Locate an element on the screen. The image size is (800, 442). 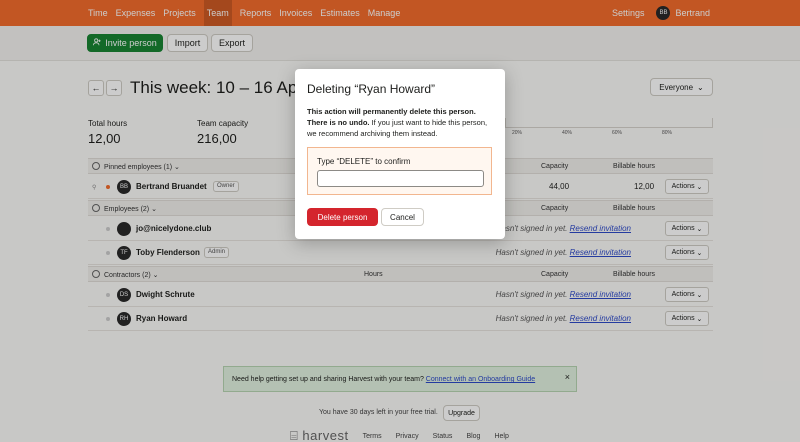
delete-person-button: Delete person is located at coordinates (342, 217).